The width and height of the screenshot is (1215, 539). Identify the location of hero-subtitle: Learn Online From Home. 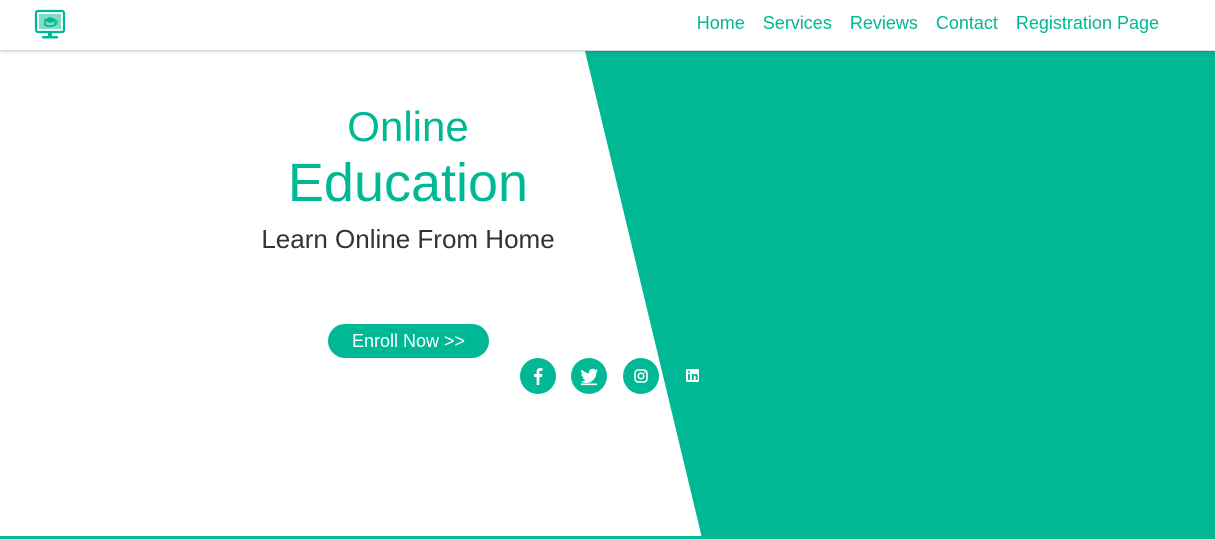
(408, 239).